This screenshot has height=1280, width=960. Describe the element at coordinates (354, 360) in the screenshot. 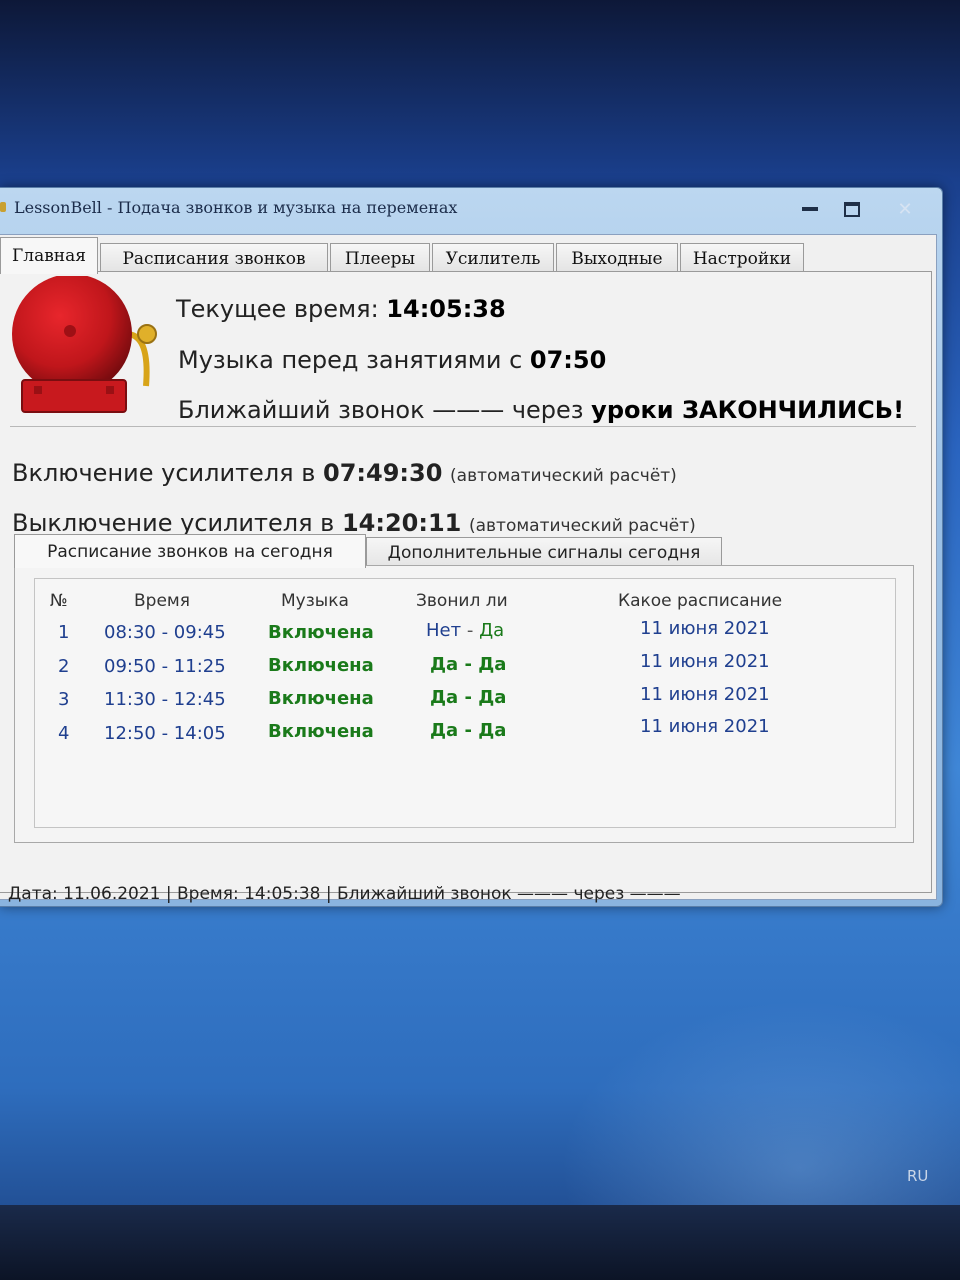

I see `music-label: Музыка перед занятиями с` at that location.